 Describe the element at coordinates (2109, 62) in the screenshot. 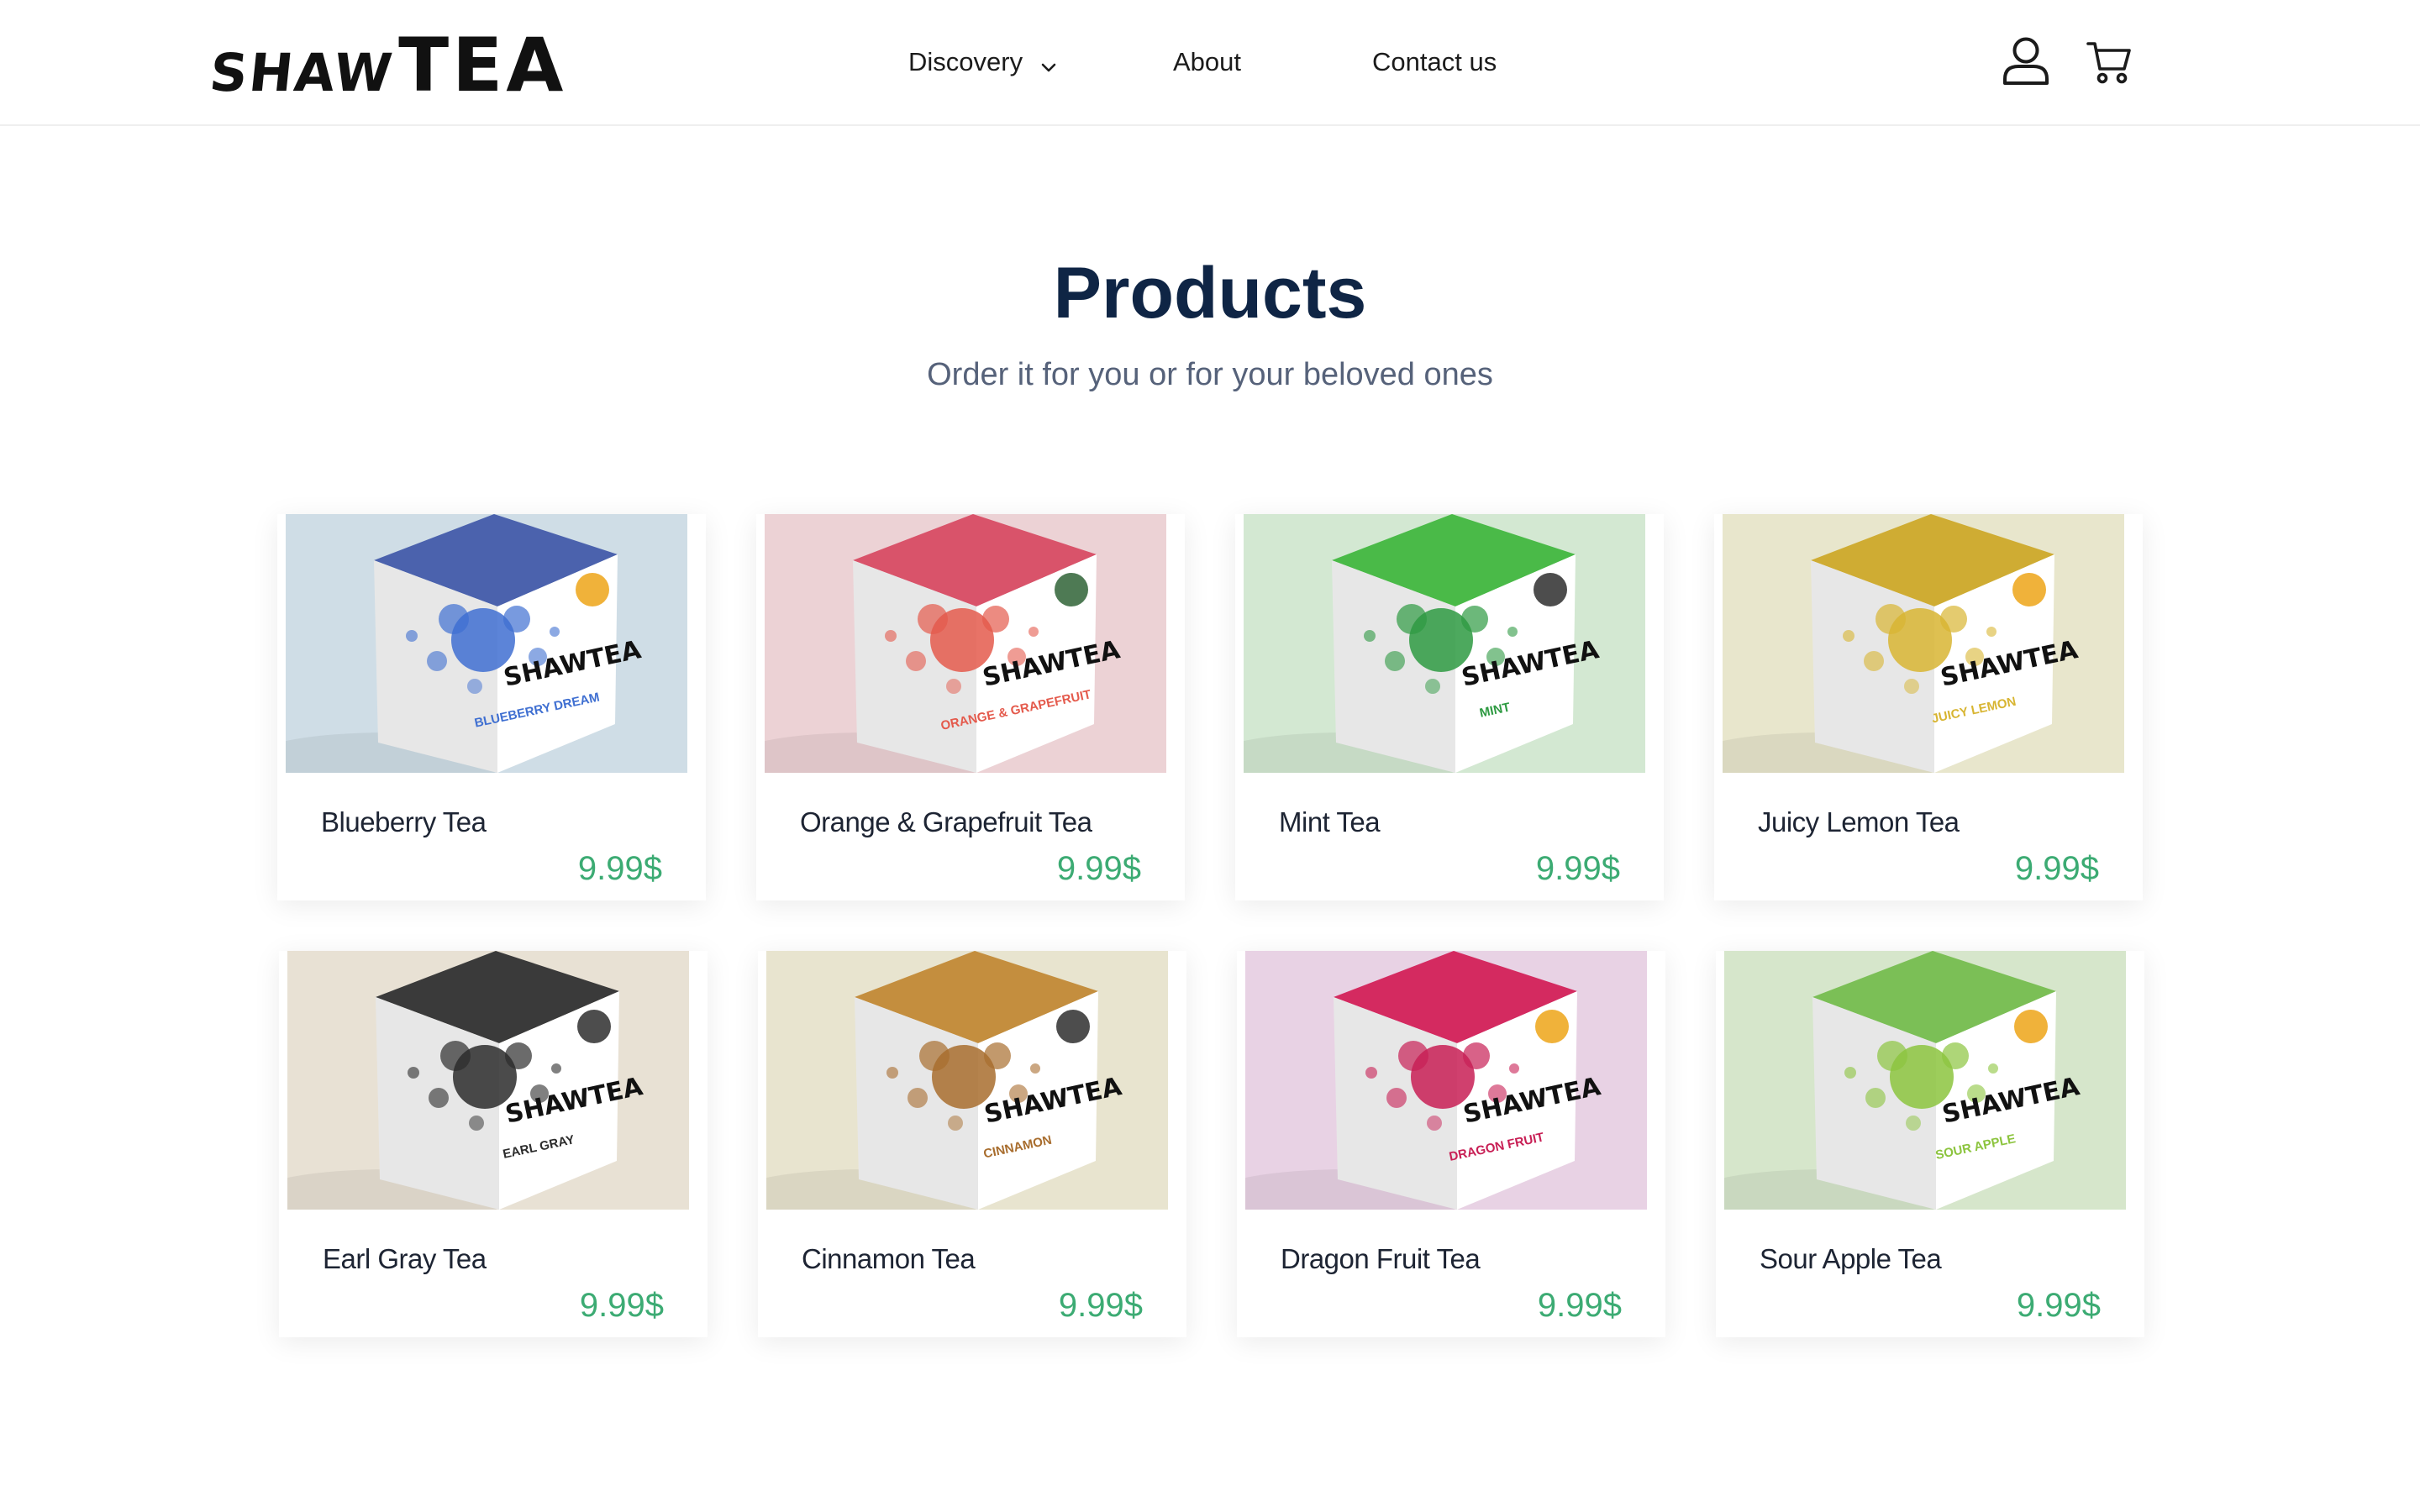

I see `cart-icon` at that location.